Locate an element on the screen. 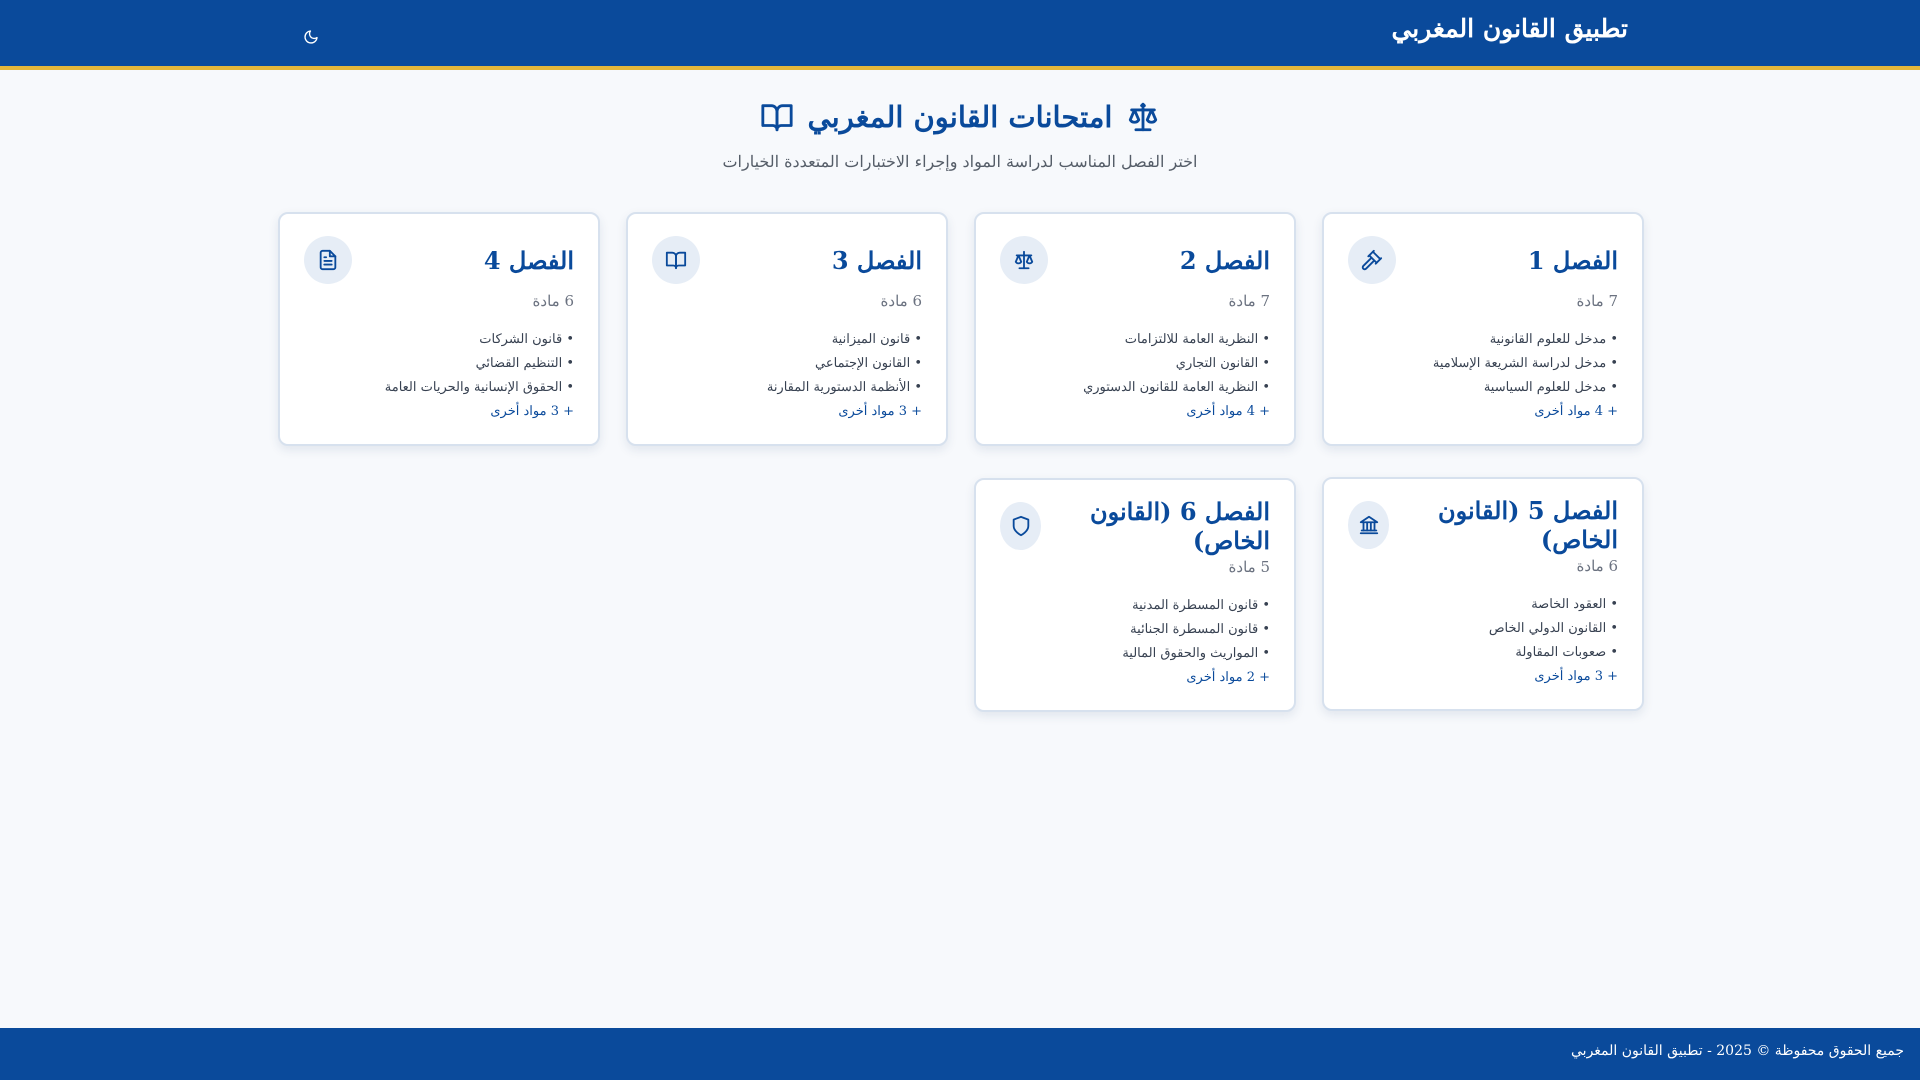  list-item: • القانون الإجتماعي is located at coordinates (868, 363).